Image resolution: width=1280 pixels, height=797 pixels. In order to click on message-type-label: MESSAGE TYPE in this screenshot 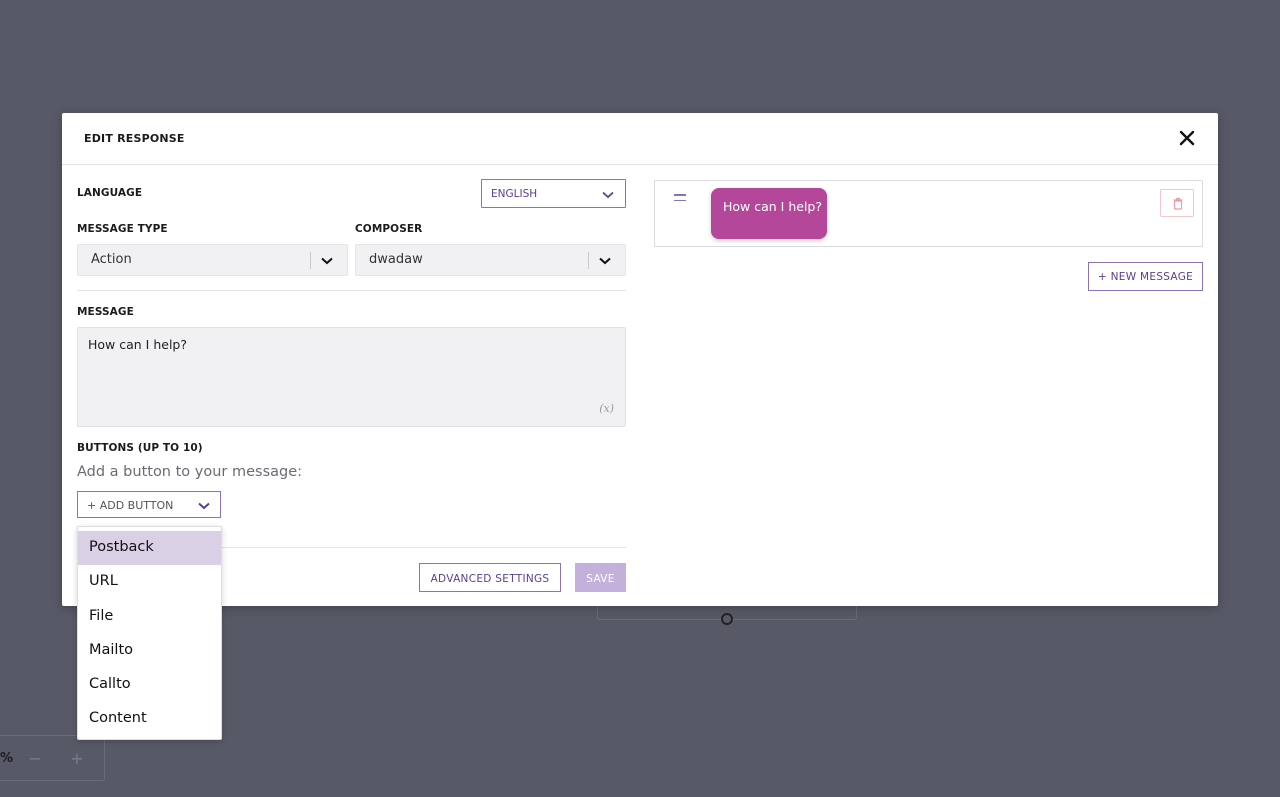, I will do `click(122, 229)`.